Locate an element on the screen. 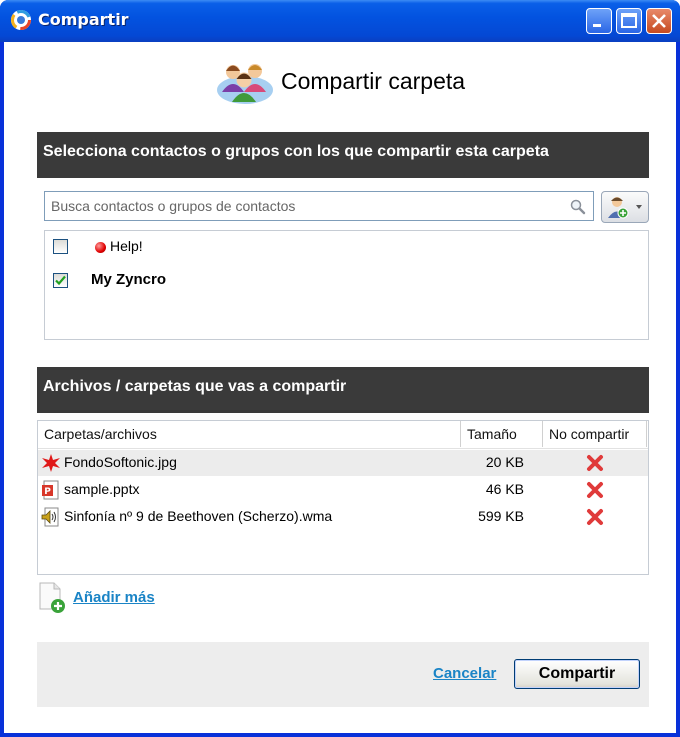 Image resolution: width=680 pixels, height=737 pixels. contact-checkbox-my-zyncro is located at coordinates (60, 280).